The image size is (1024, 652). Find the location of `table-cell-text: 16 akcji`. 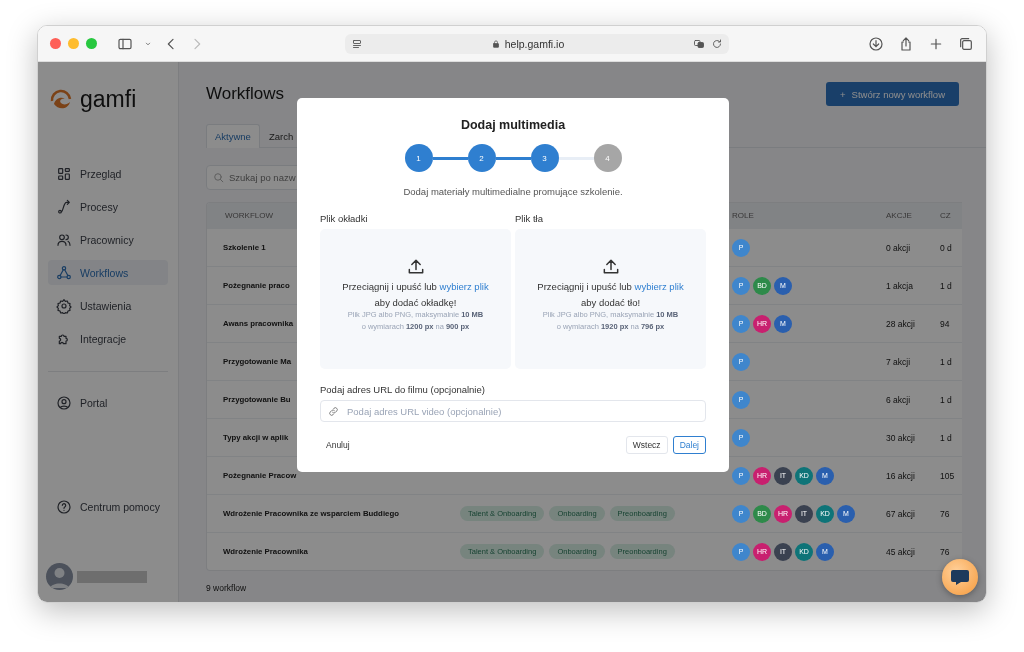

table-cell-text: 16 akcji is located at coordinates (900, 475).